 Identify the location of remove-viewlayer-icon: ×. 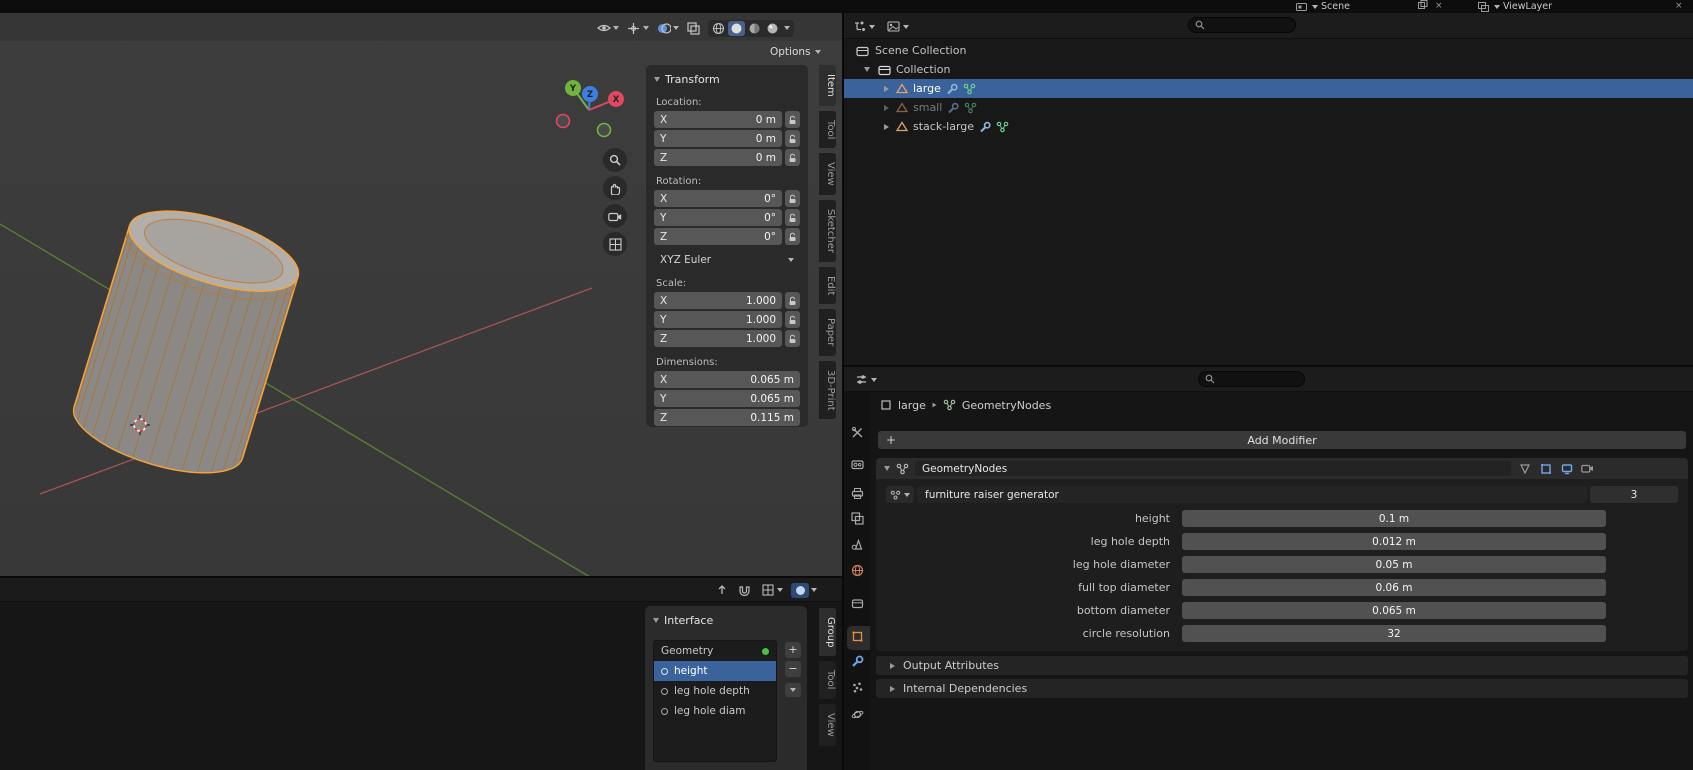
(1679, 6).